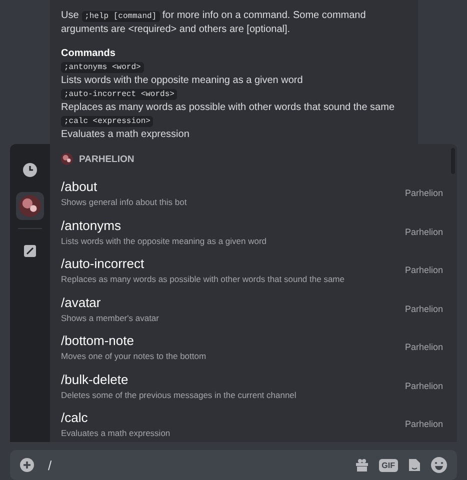  Describe the element at coordinates (79, 186) in the screenshot. I see `command-name: /about` at that location.